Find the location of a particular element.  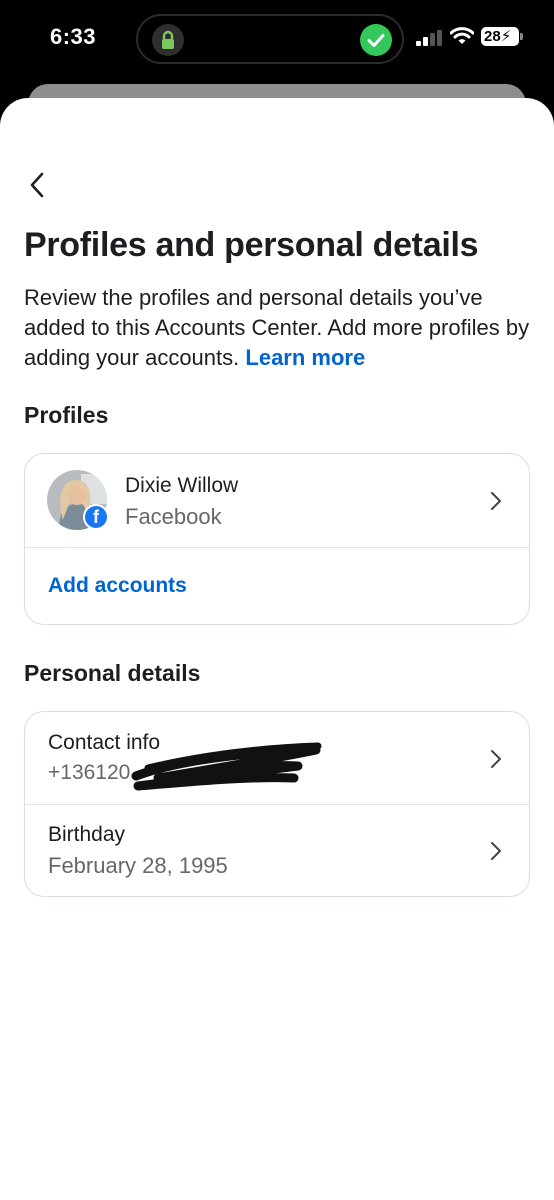

profiles-card: f Dixie Willow Facebook Add accounts is located at coordinates (277, 539).